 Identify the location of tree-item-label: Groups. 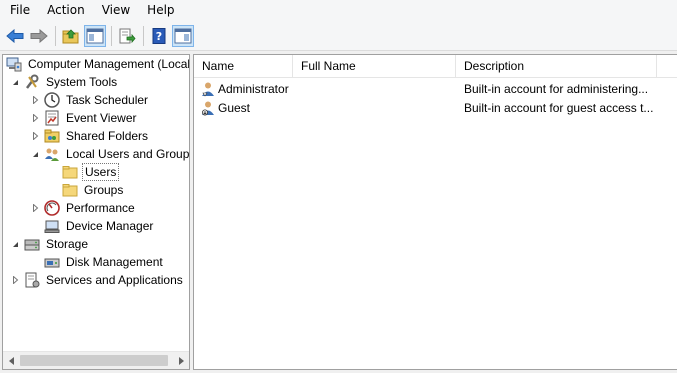
(104, 190).